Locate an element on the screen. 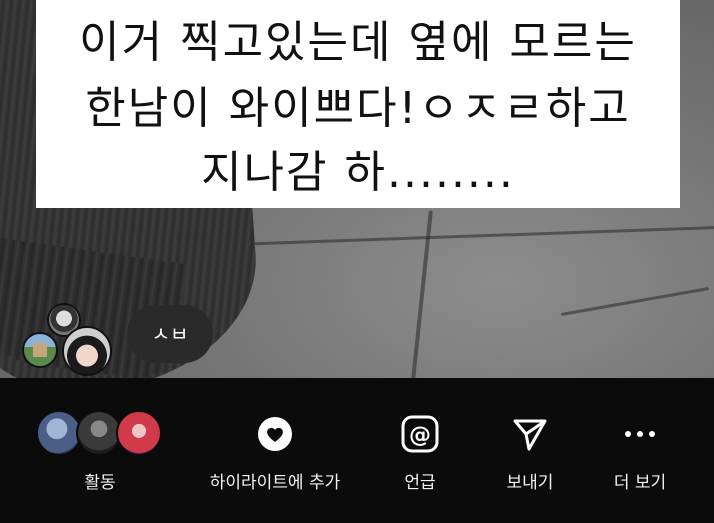 This screenshot has width=714, height=523. send-button: 보내기 is located at coordinates (530, 450).